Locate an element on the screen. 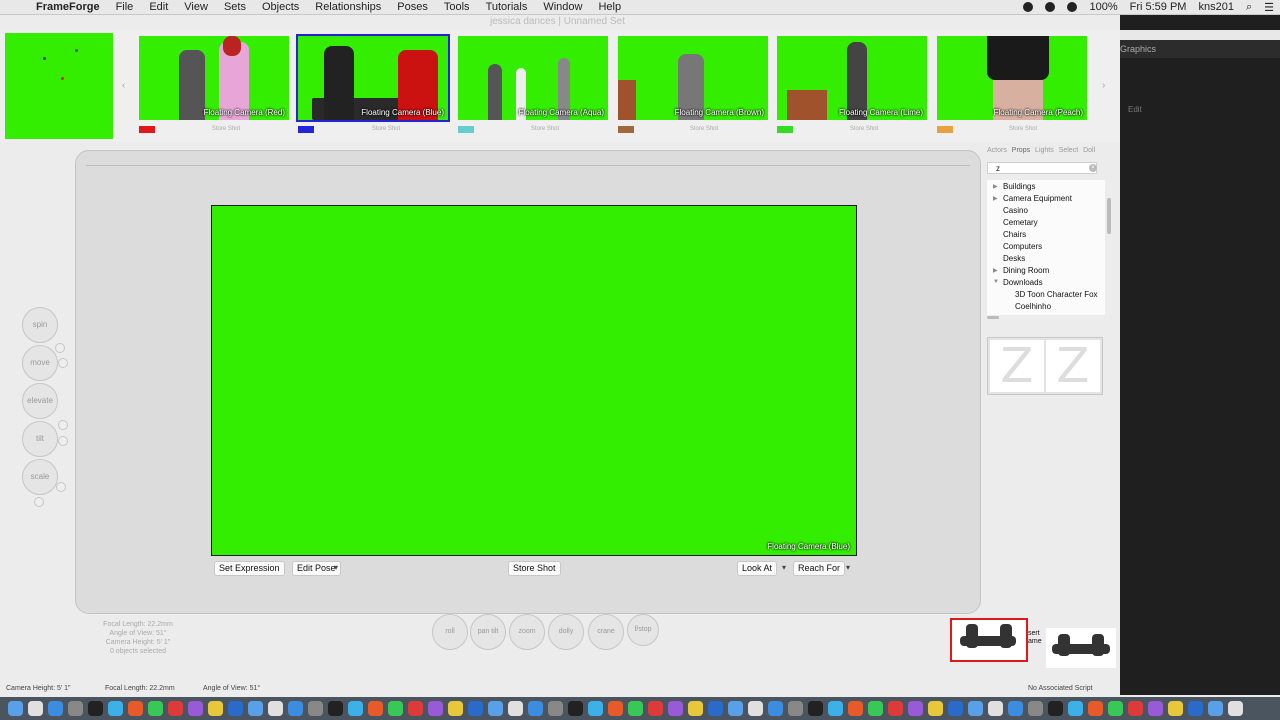 The width and height of the screenshot is (1280, 720). tree-item-buildings: Buildings is located at coordinates (1019, 186).